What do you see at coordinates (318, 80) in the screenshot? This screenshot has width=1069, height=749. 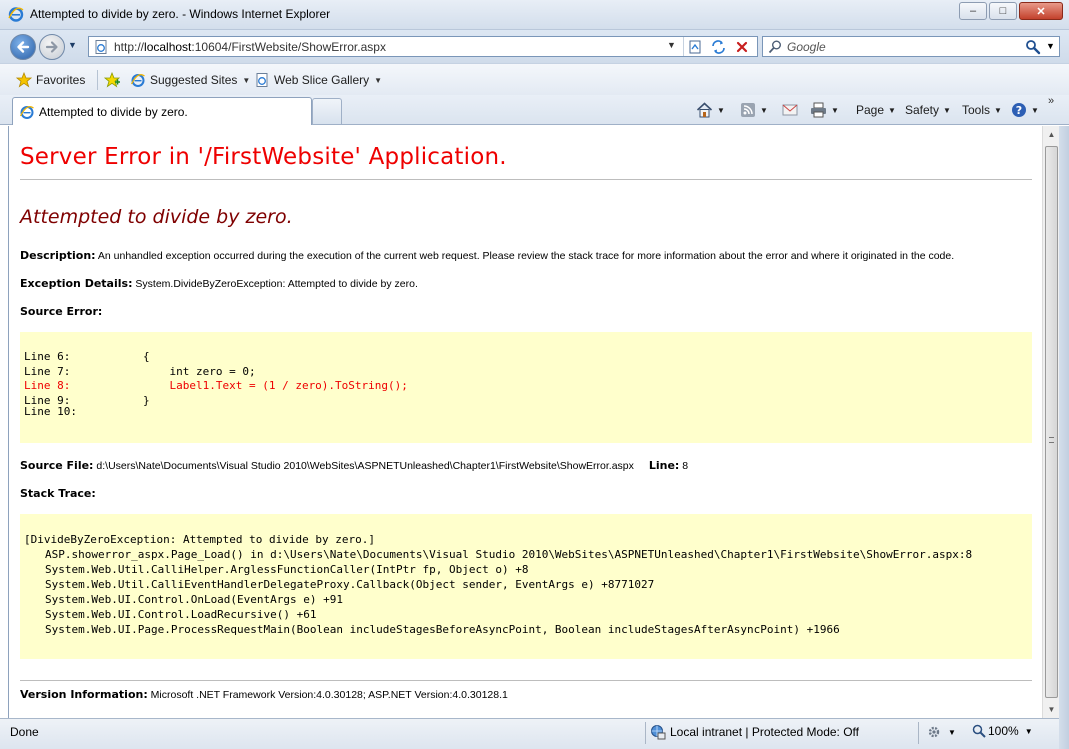 I see `web-slice-gallery-button: Web Slice Gallery ▼` at bounding box center [318, 80].